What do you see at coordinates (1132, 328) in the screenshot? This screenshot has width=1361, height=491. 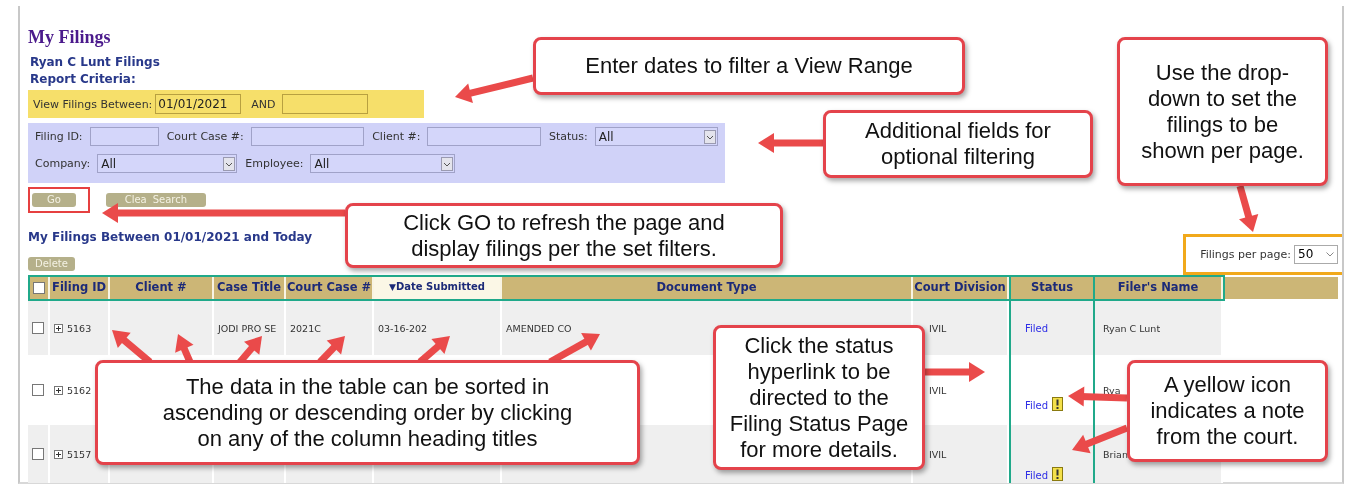 I see `table-cell: Ryan C Lunt` at bounding box center [1132, 328].